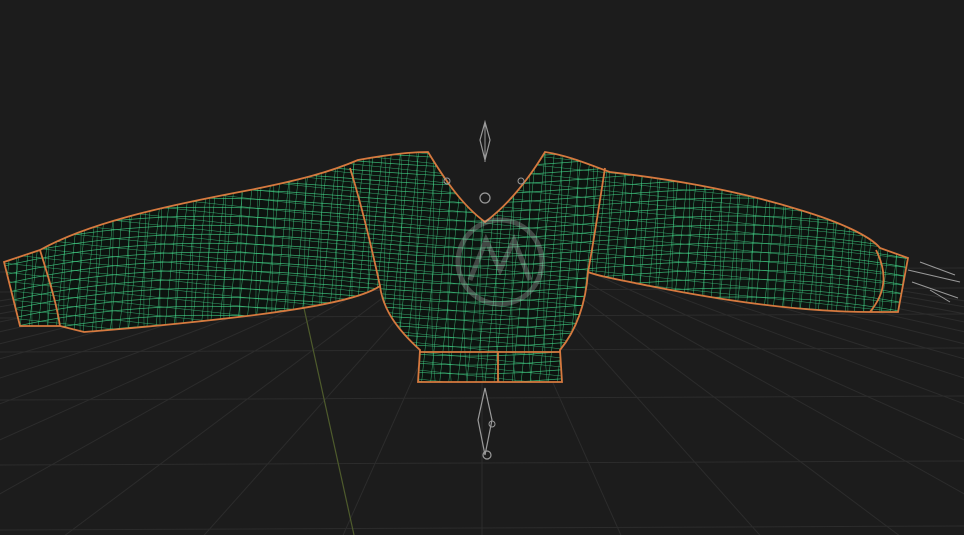 Image resolution: width=964 pixels, height=535 pixels. What do you see at coordinates (485, 140) in the screenshot?
I see `rig-pivot-top-icon` at bounding box center [485, 140].